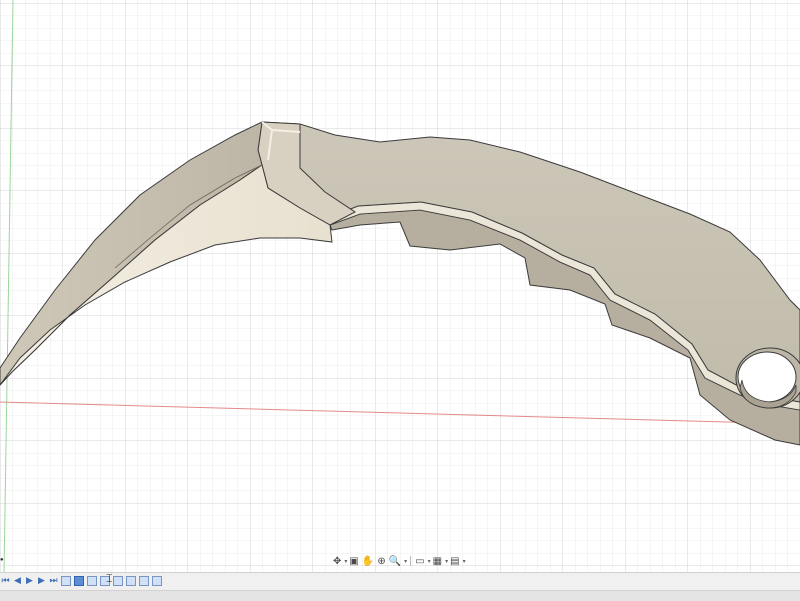 Image resolution: width=800 pixels, height=601 pixels. Describe the element at coordinates (395, 561) in the screenshot. I see `fit-icon: 🔍` at that location.